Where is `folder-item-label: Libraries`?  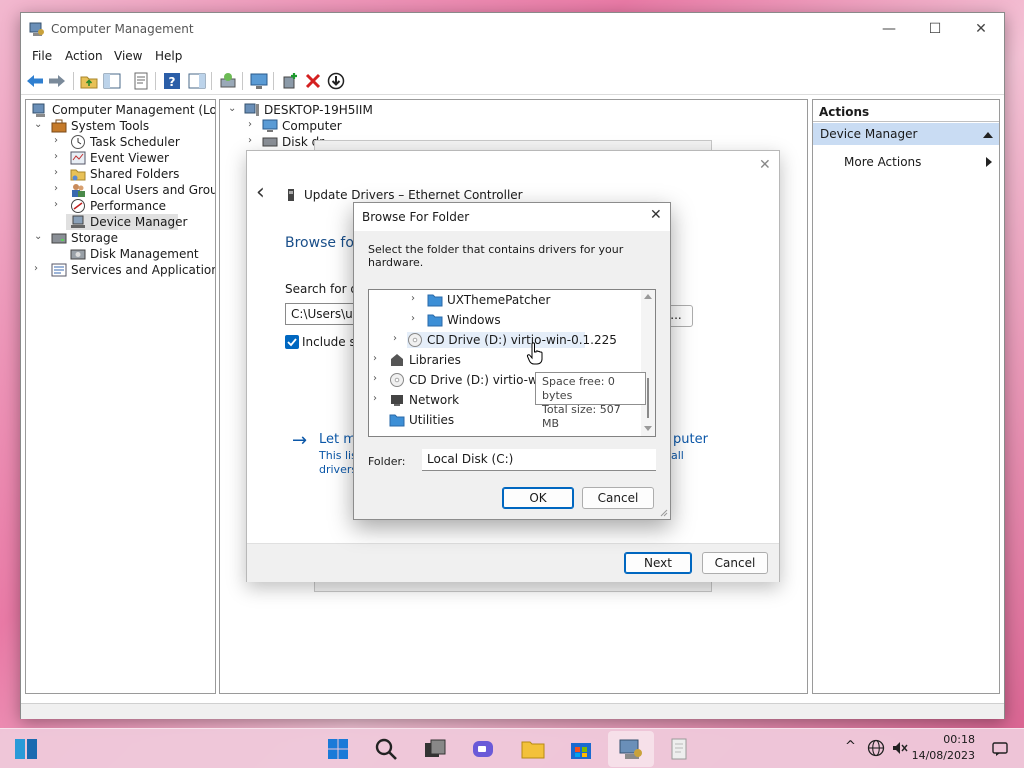
folder-item-label: Libraries is located at coordinates (435, 360).